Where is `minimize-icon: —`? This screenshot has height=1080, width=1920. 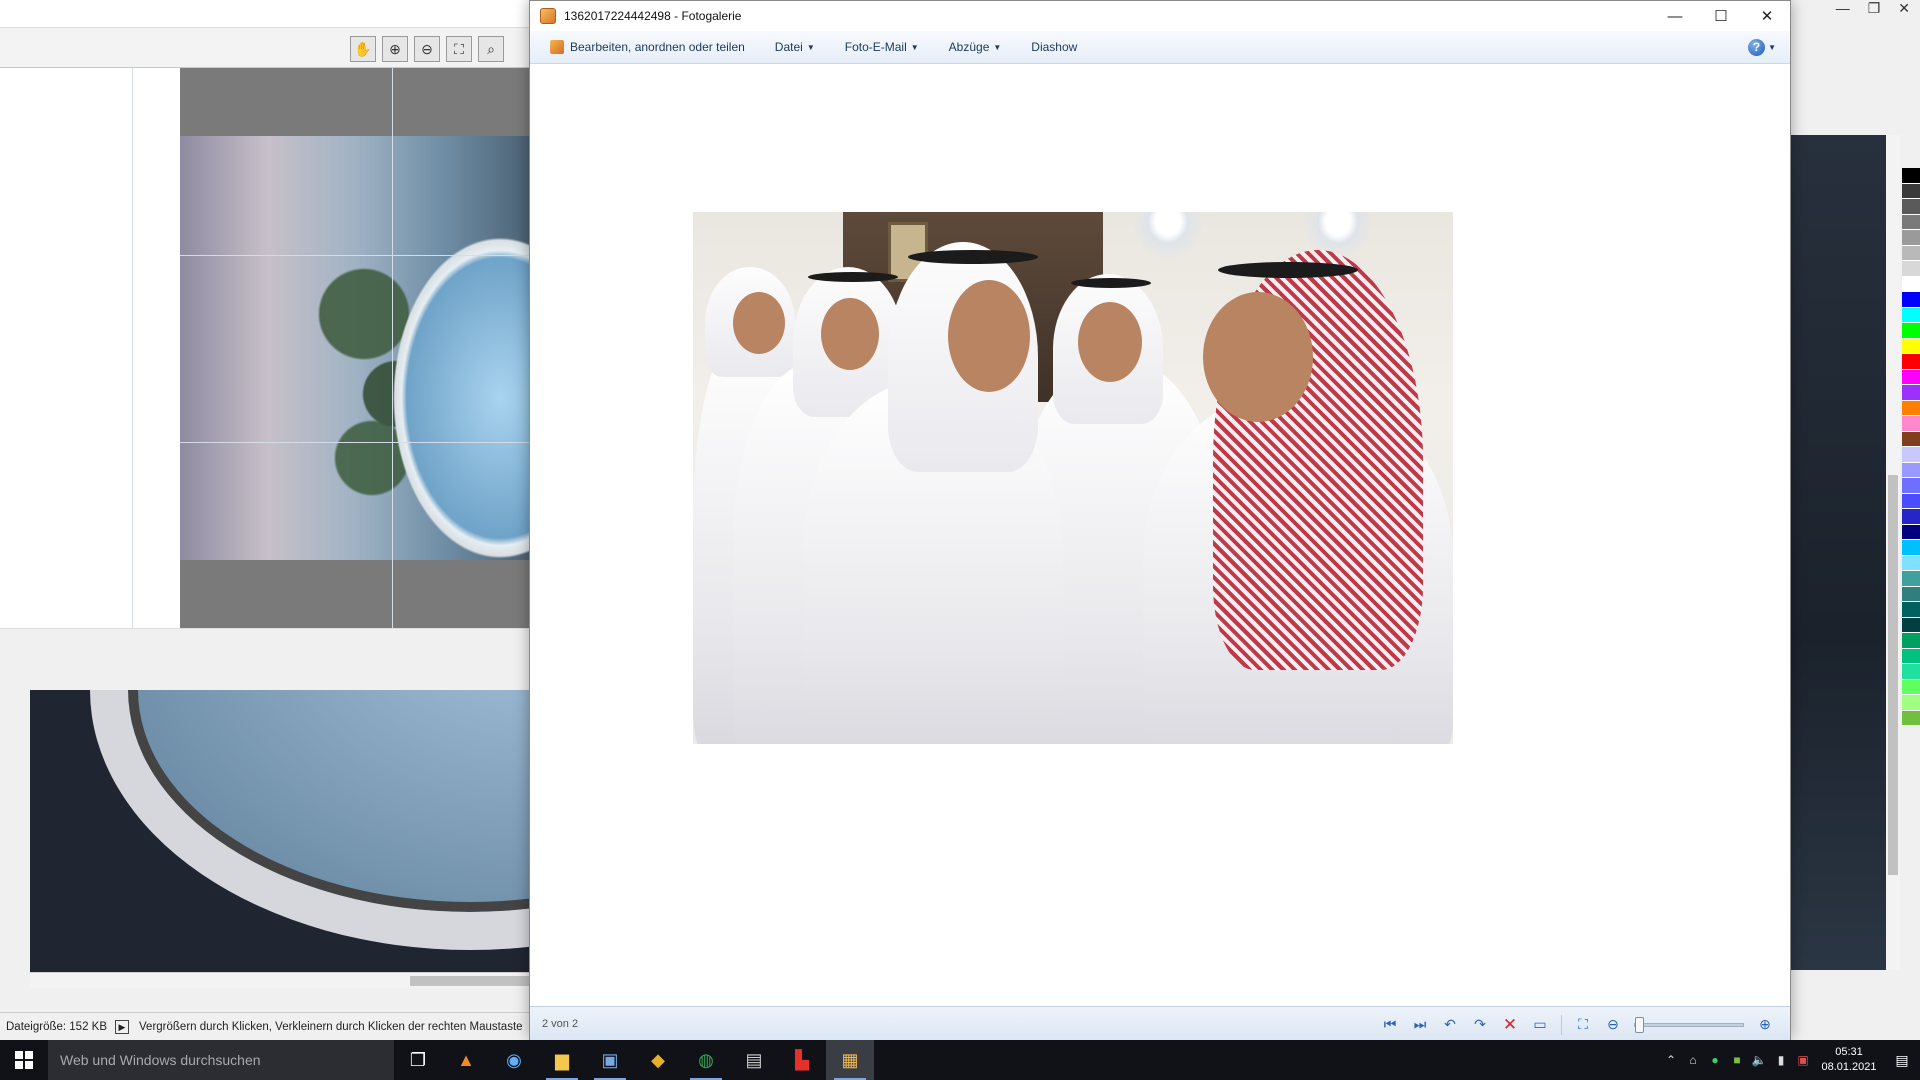
minimize-icon: — is located at coordinates (1843, 11).